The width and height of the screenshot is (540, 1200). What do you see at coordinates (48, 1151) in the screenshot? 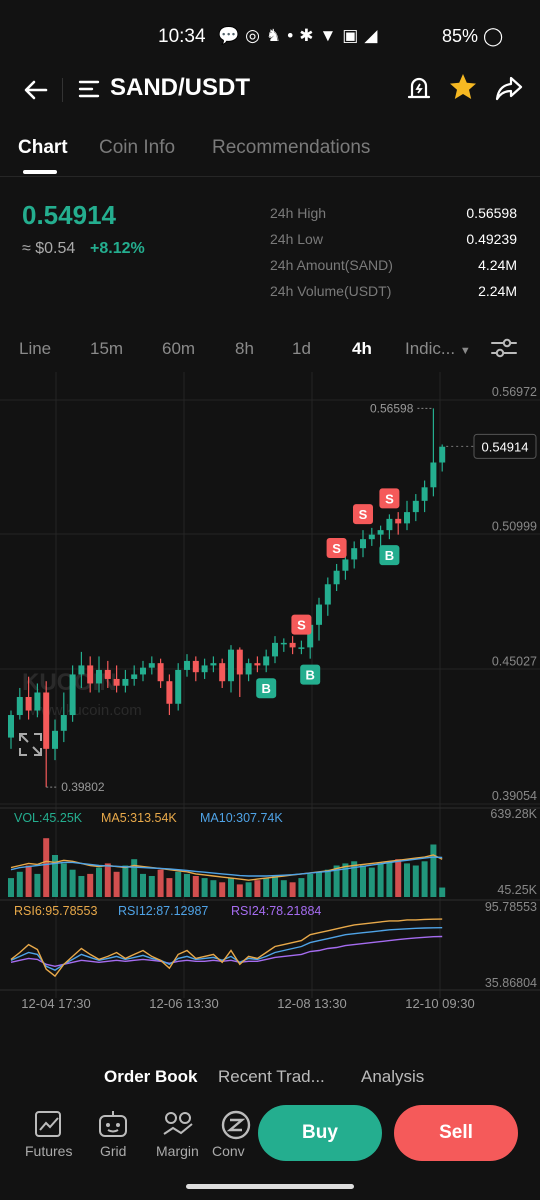
I see `nav-futures-label: Futures` at bounding box center [48, 1151].